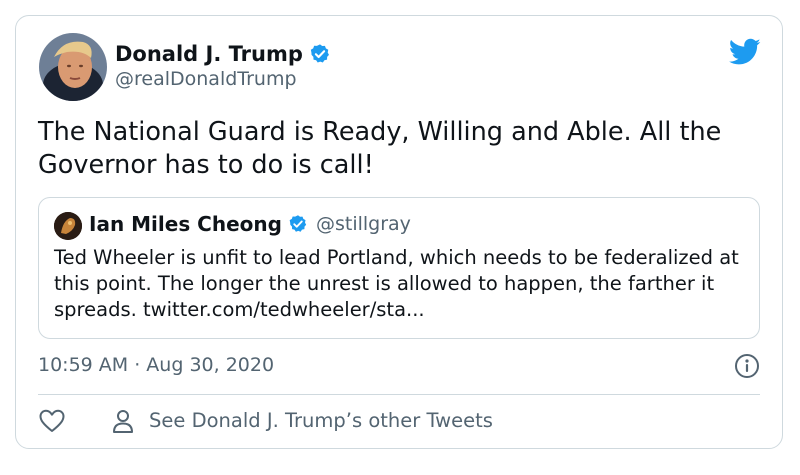 The image size is (800, 475). Describe the element at coordinates (185, 224) in the screenshot. I see `quoted-author-name: Ian Miles Cheong` at that location.